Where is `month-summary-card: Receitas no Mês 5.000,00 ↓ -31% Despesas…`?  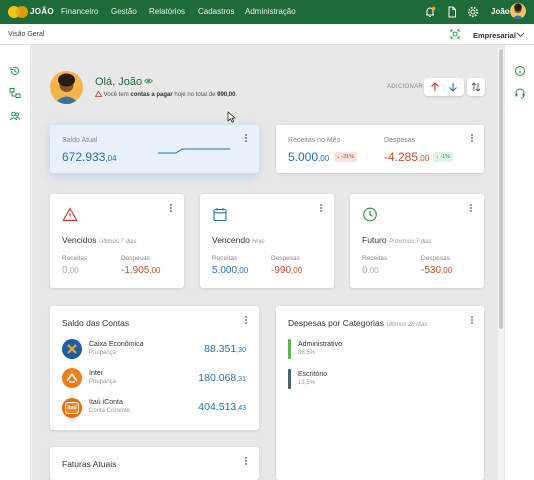
month-summary-card: Receitas no Mês 5.000,00 ↓ -31% Despesas… is located at coordinates (380, 149).